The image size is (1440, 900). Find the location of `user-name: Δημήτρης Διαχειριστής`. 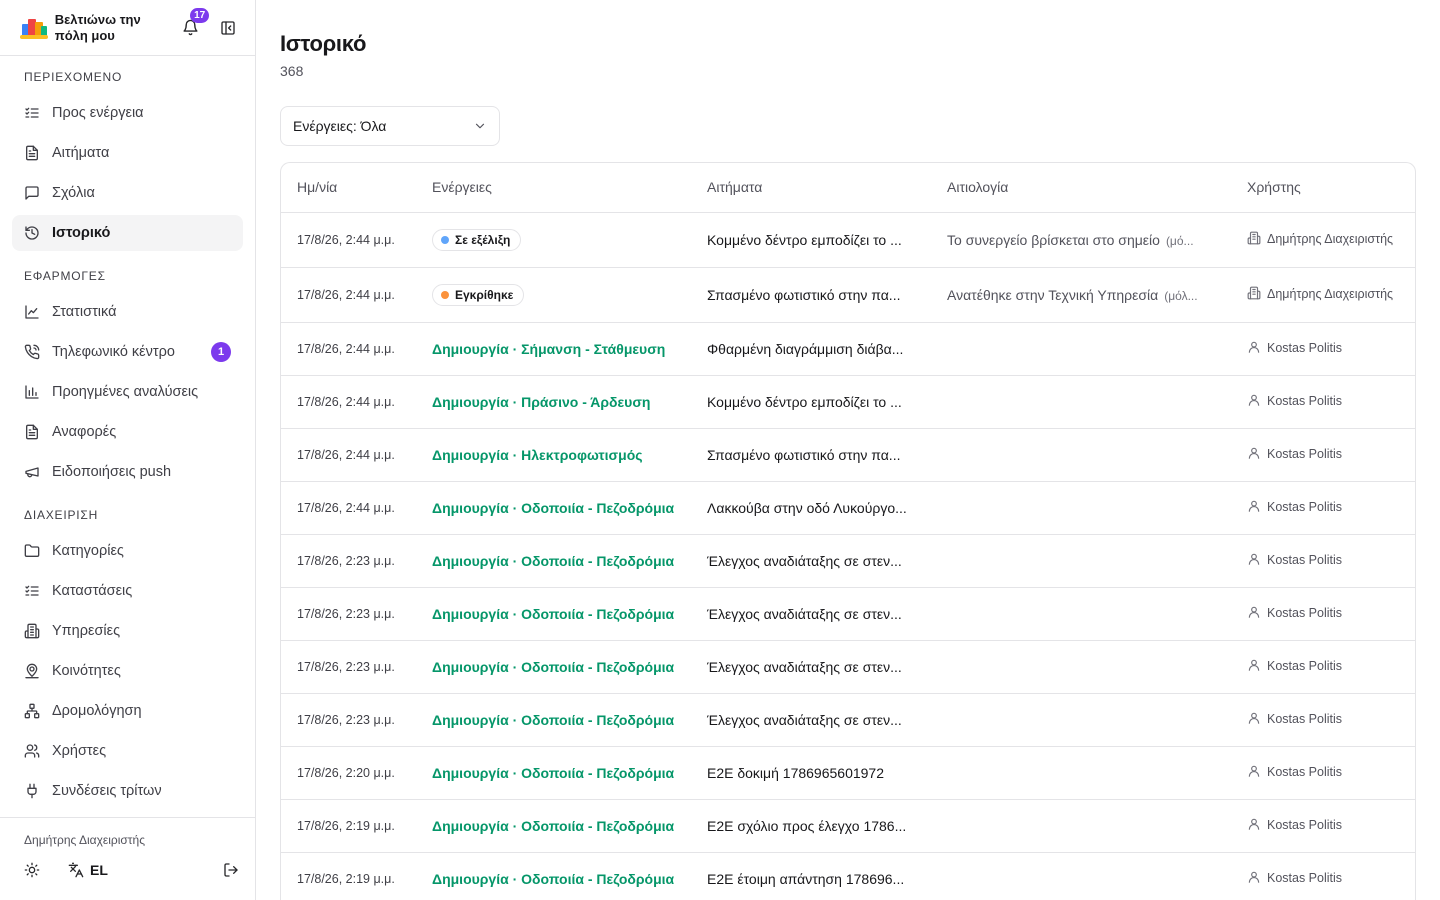

user-name: Δημήτρης Διαχειριστής is located at coordinates (1330, 293).